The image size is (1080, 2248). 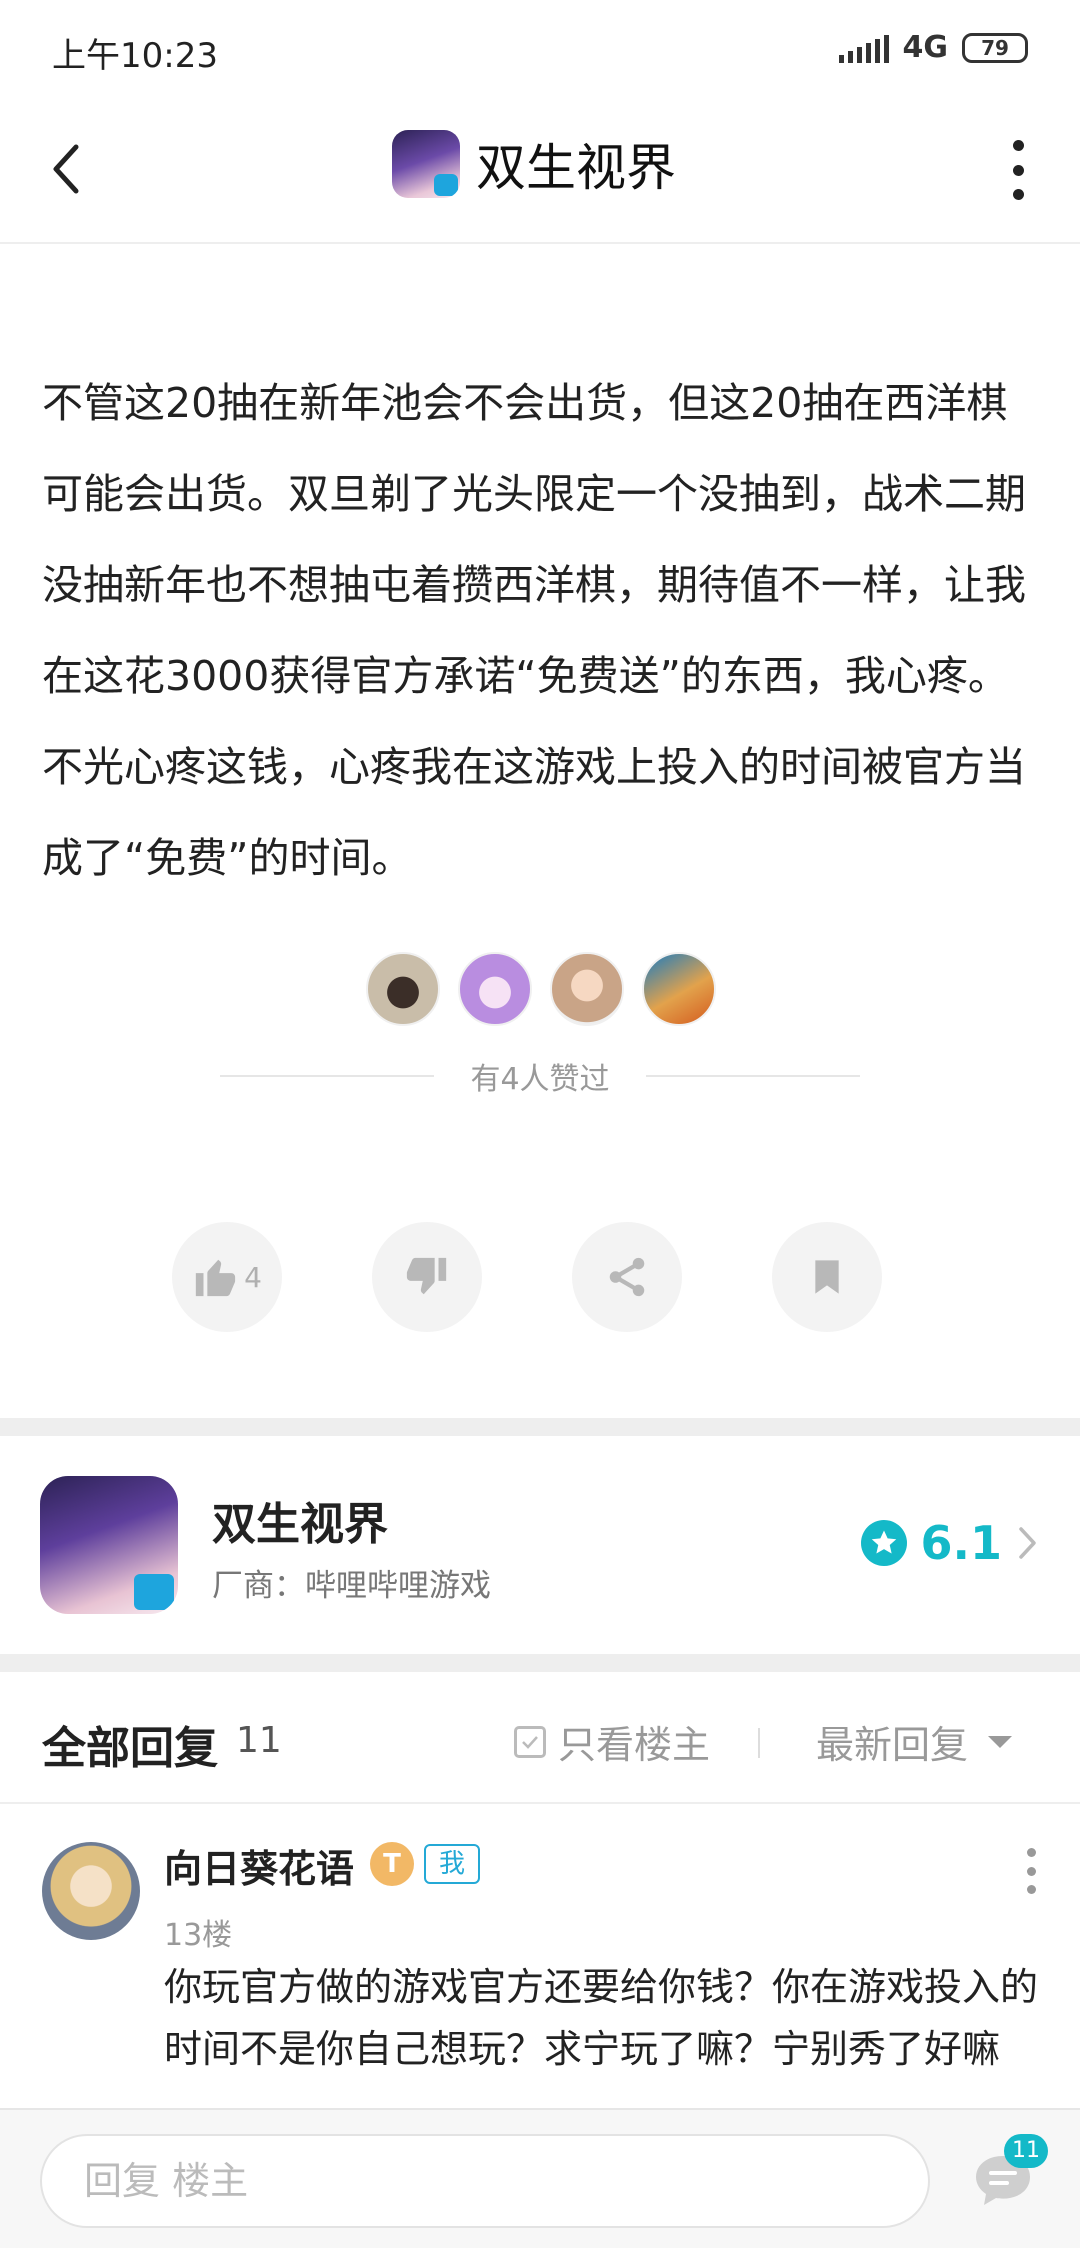 What do you see at coordinates (485, 2181) in the screenshot?
I see `reply-input: 回复 楼主` at bounding box center [485, 2181].